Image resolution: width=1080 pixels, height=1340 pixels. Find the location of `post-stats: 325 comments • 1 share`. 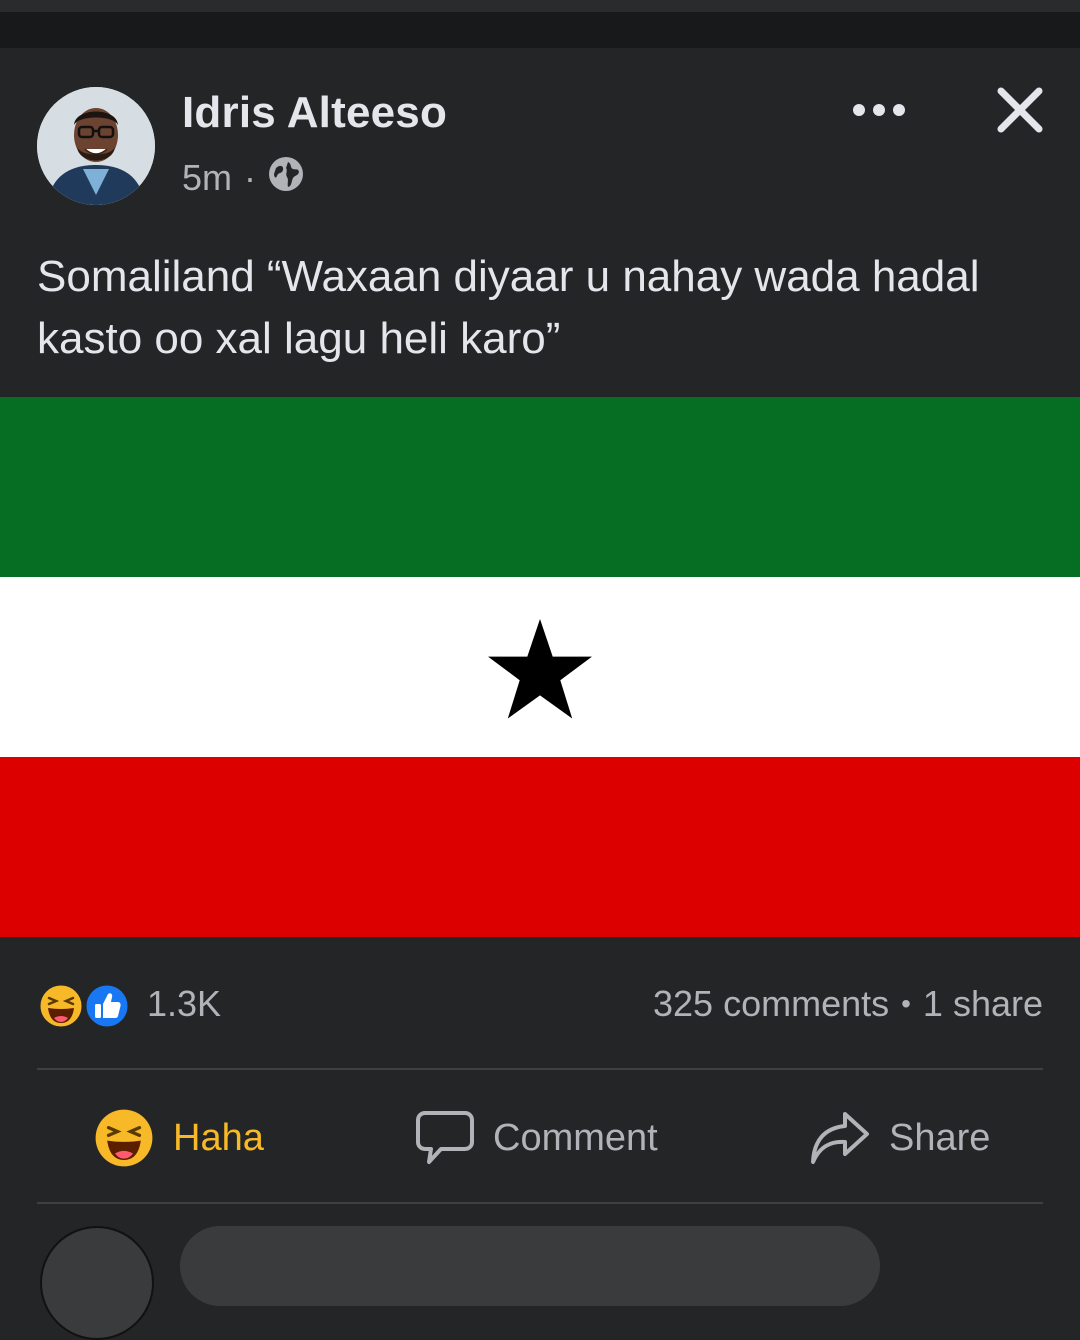

post-stats: 325 comments • 1 share is located at coordinates (848, 1004).